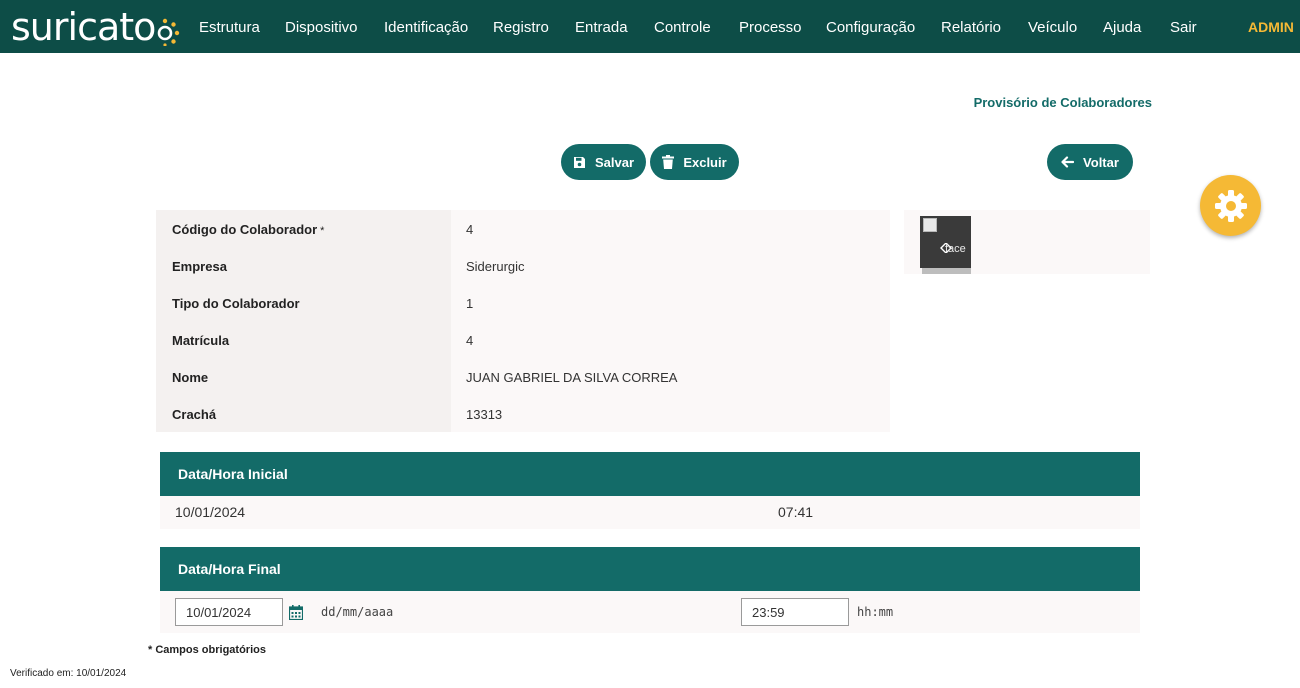 The height and width of the screenshot is (688, 1300). I want to click on end-section-heading: Data/Hora Final, so click(650, 569).